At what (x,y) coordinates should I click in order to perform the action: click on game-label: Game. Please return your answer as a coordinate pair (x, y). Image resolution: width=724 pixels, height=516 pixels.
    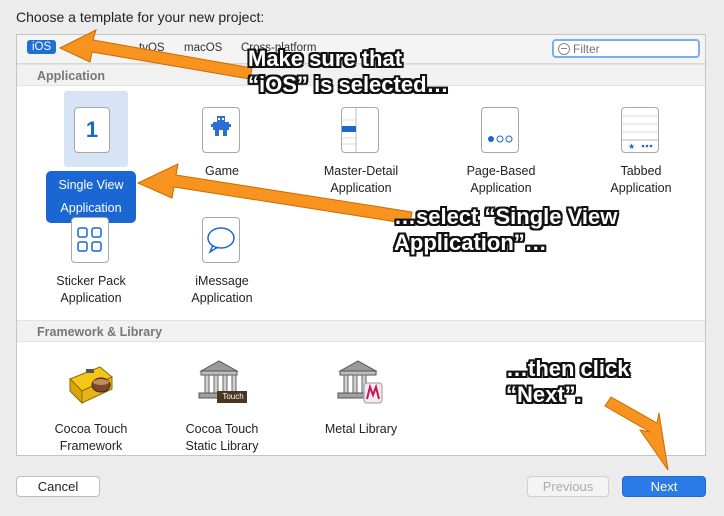
    Looking at the image, I should click on (222, 171).